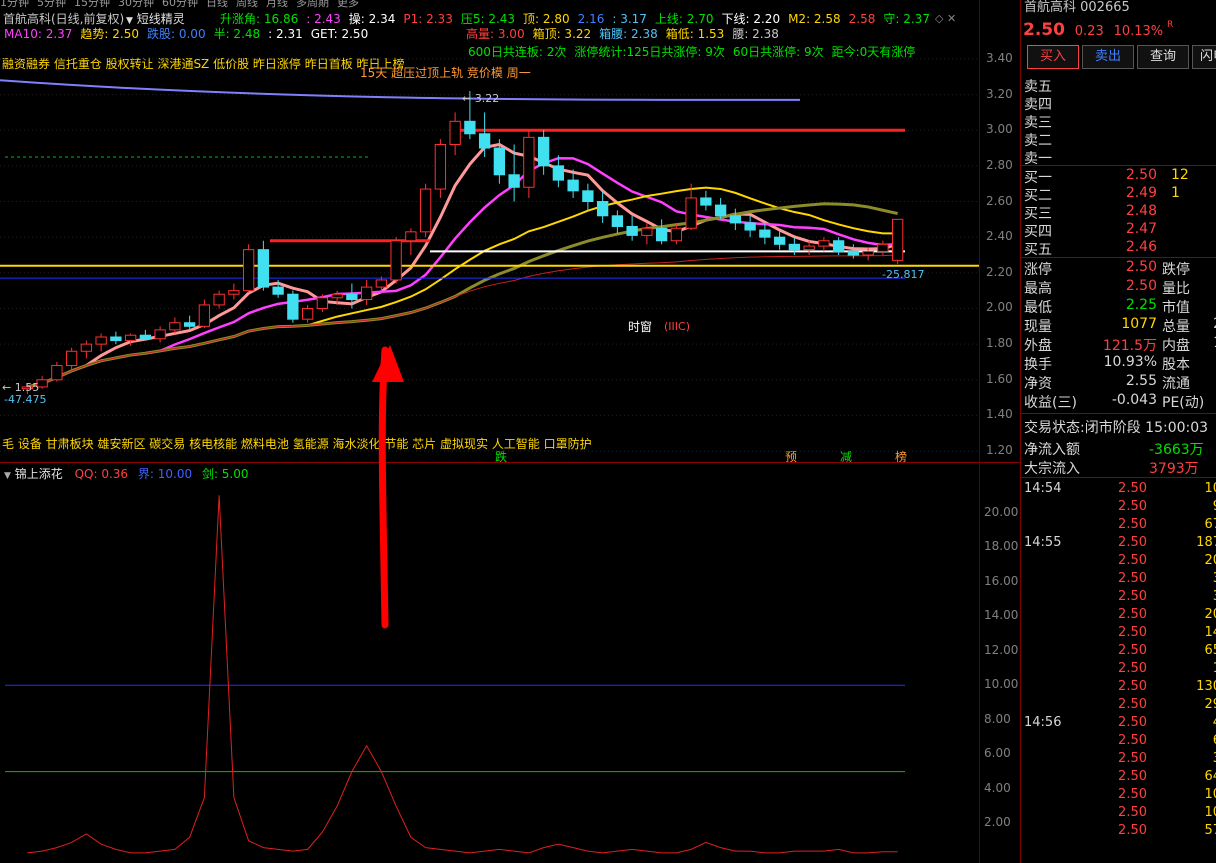 Image resolution: width=1216 pixels, height=863 pixels. I want to click on stat-value: 121.5万, so click(1129, 346).